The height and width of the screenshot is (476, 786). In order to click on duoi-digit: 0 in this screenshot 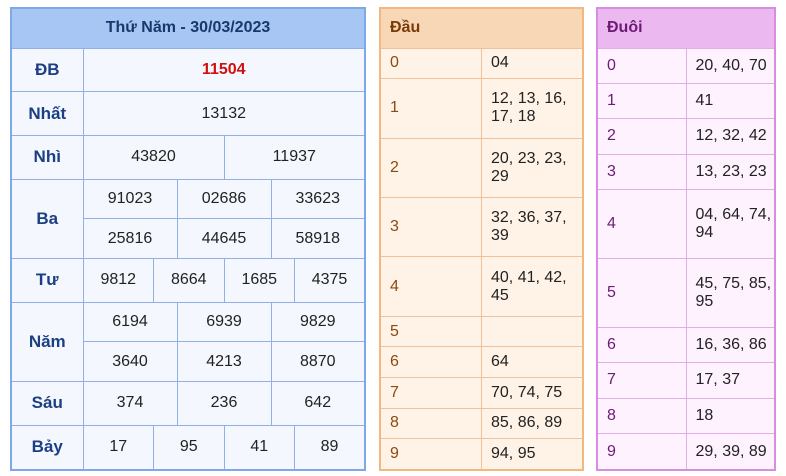, I will do `click(641, 65)`.